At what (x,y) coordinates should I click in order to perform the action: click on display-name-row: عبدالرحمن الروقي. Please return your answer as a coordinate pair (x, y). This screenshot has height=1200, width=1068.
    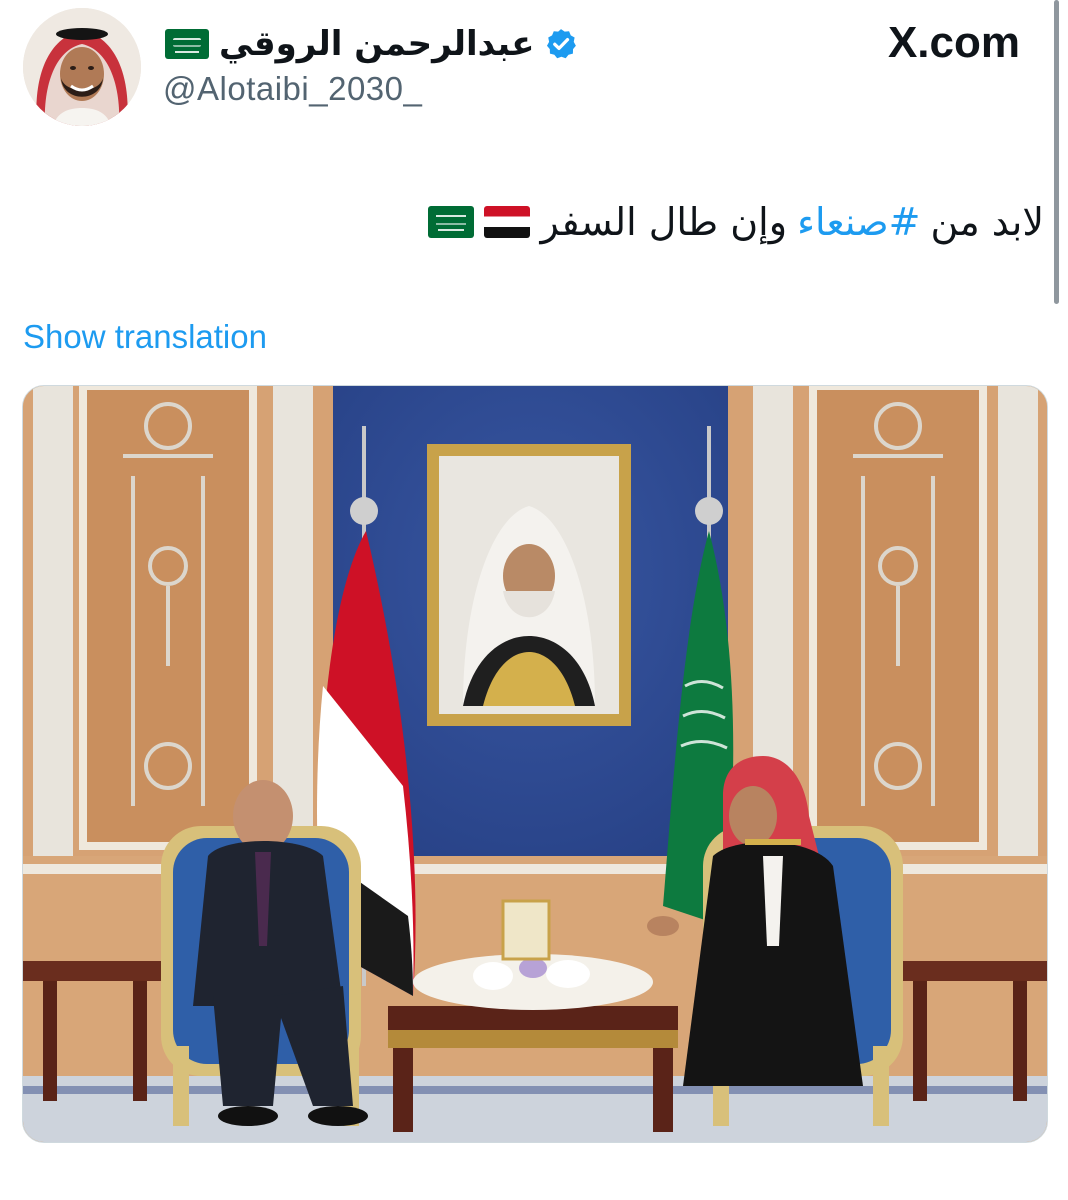
    Looking at the image, I should click on (371, 44).